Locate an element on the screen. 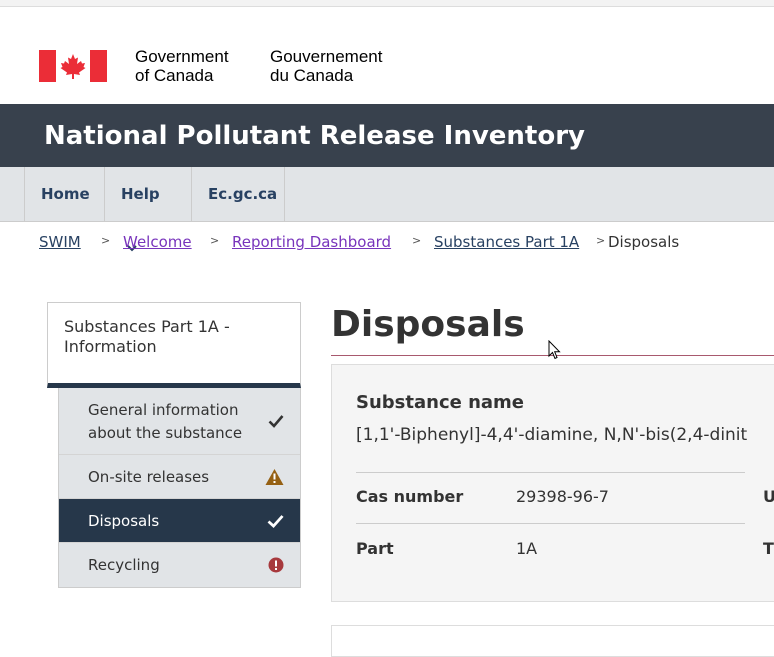 This screenshot has width=774, height=657. sidebar-item-disposals: Disposals is located at coordinates (179, 521).